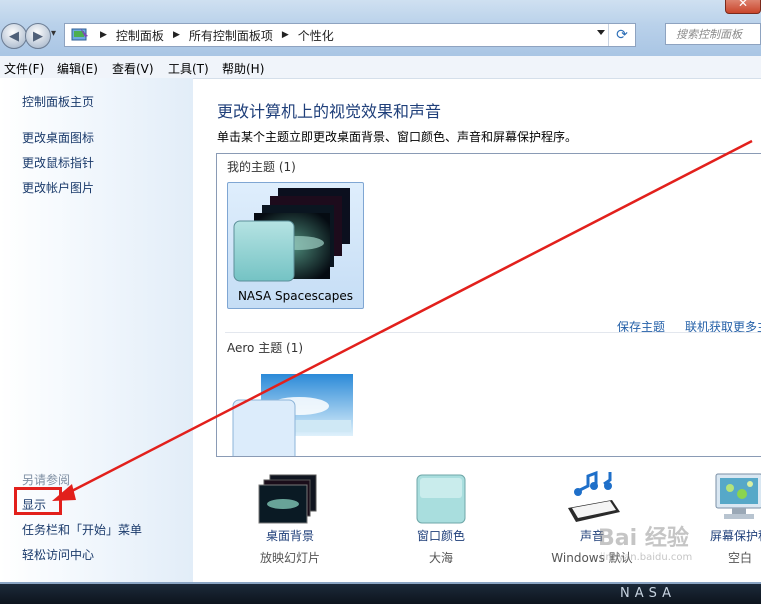 Image resolution: width=761 pixels, height=604 pixels. I want to click on page-subtitle: 单击某个主题立即更改桌面背景、窗口颜色、声音和屏幕保护程序。, so click(397, 137).